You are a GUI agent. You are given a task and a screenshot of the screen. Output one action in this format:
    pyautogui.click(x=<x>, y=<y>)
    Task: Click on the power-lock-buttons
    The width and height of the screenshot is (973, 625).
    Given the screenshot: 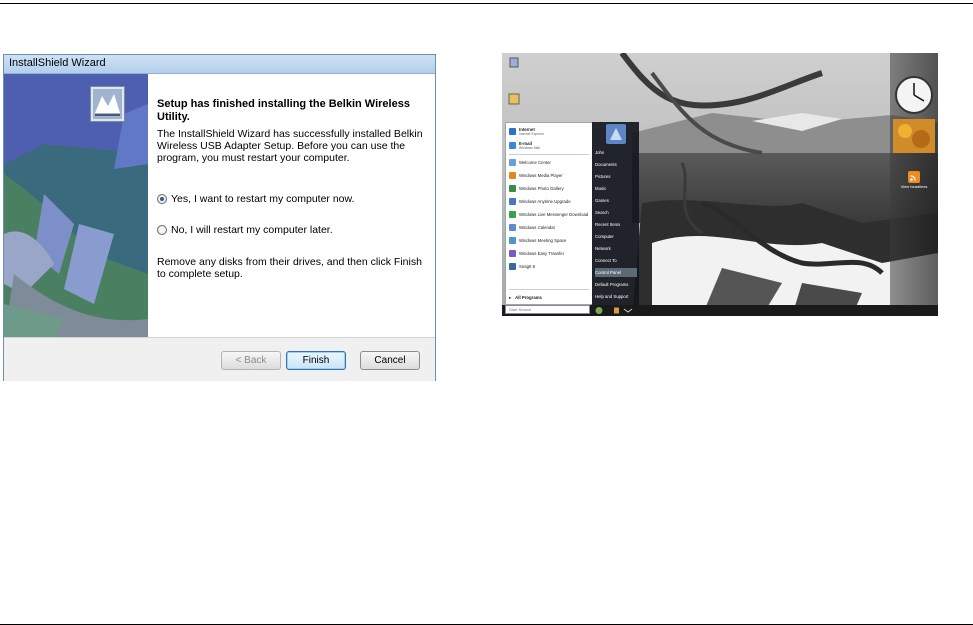 What is the action you would take?
    pyautogui.click(x=614, y=310)
    